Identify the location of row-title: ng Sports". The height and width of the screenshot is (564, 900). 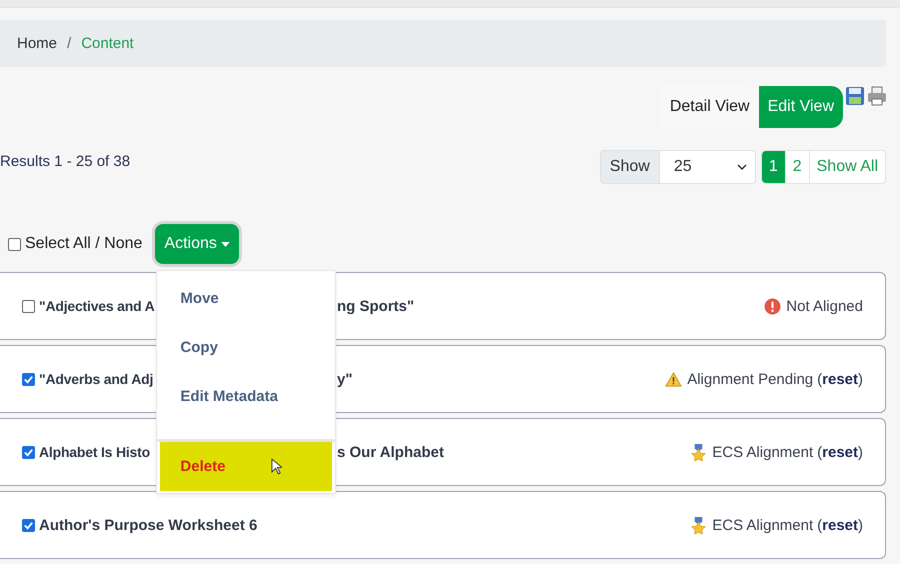
(375, 306).